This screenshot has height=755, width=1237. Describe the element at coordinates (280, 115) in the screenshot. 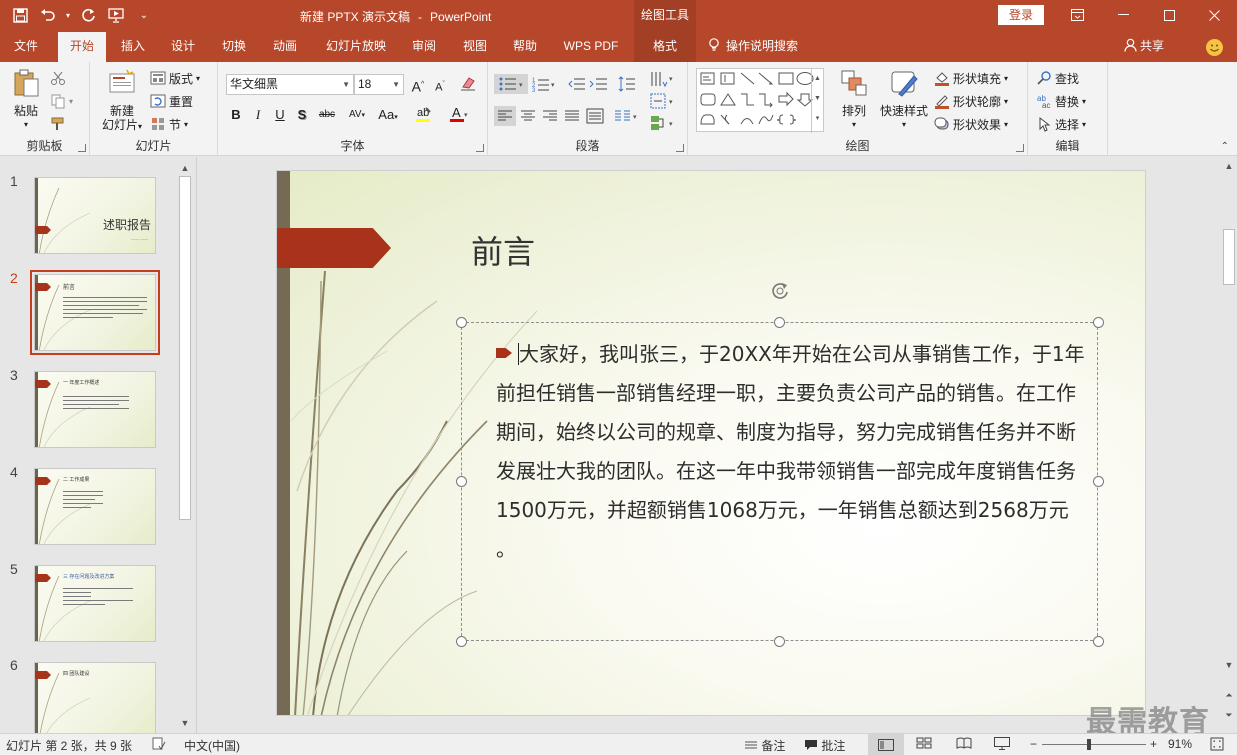

I see `underline-button: U` at that location.